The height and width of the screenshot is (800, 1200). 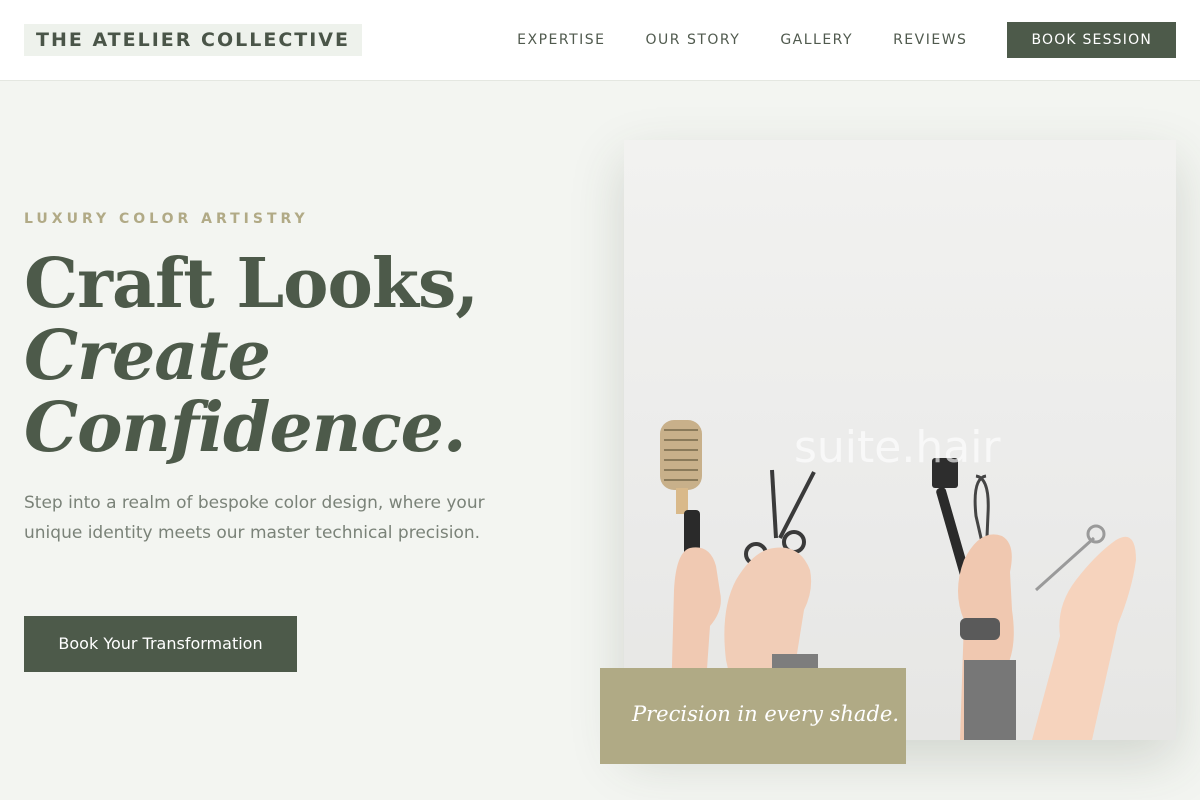 I want to click on headline-line-2: Create, so click(x=147, y=356).